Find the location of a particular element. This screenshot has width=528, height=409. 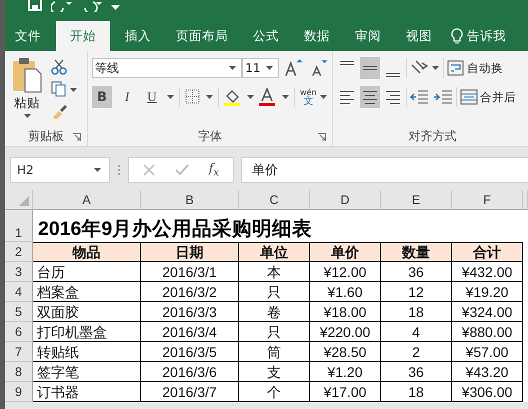

table-cell: ¥432.00 is located at coordinates (487, 272).